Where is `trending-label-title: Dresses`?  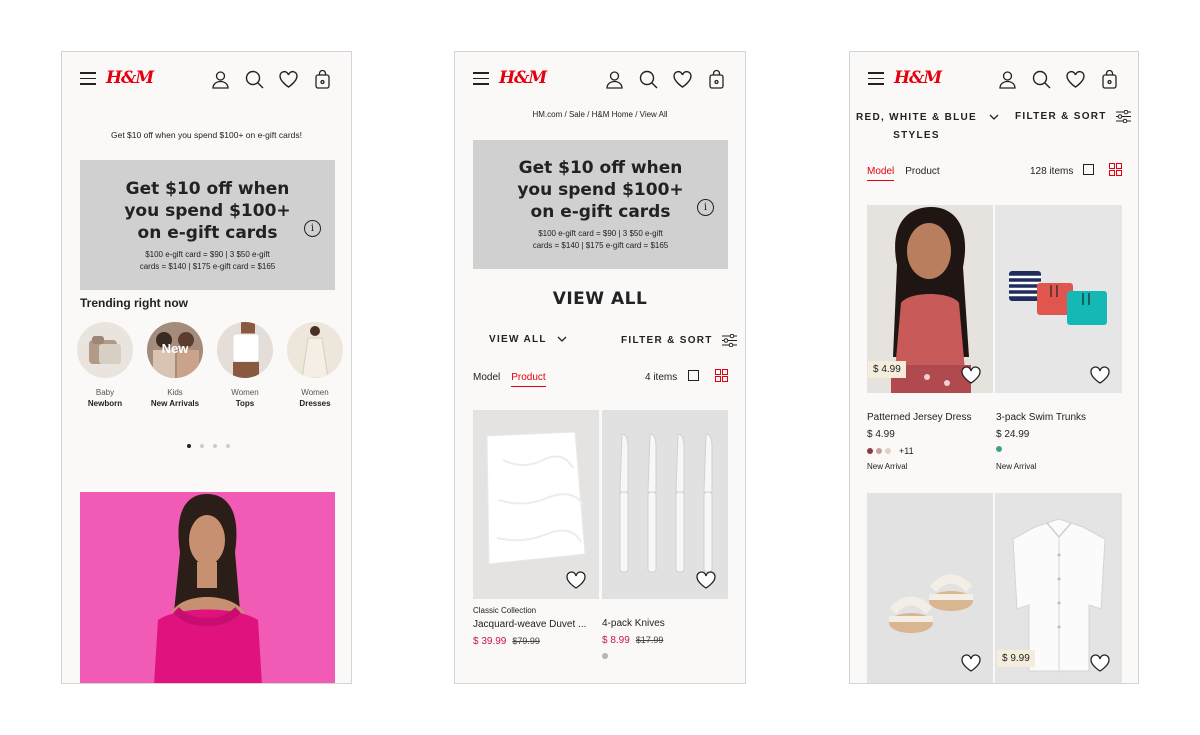
trending-label-title: Dresses is located at coordinates (315, 403).